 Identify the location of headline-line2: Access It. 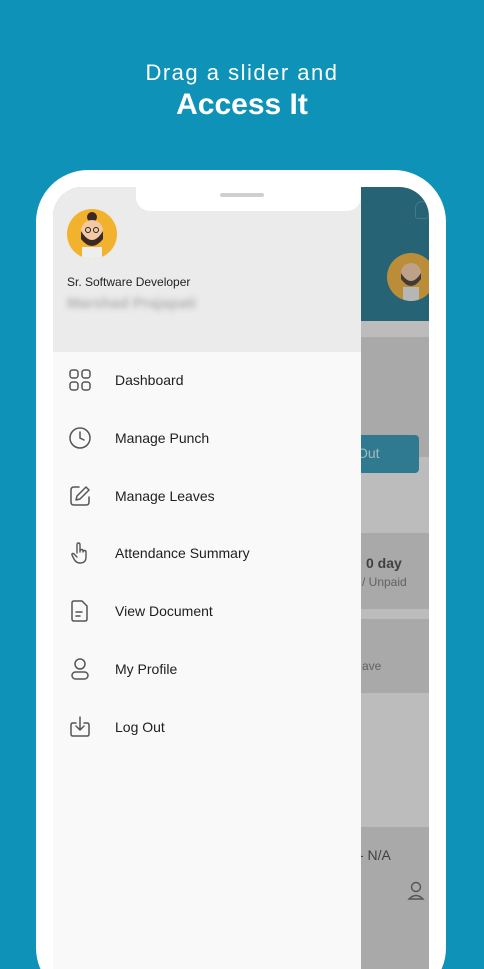
(242, 104).